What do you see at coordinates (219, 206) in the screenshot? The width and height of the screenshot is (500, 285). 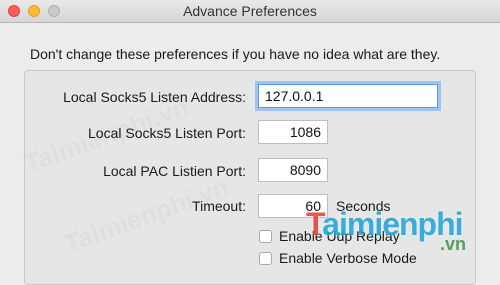 I see `timeout-label: Timeout:` at bounding box center [219, 206].